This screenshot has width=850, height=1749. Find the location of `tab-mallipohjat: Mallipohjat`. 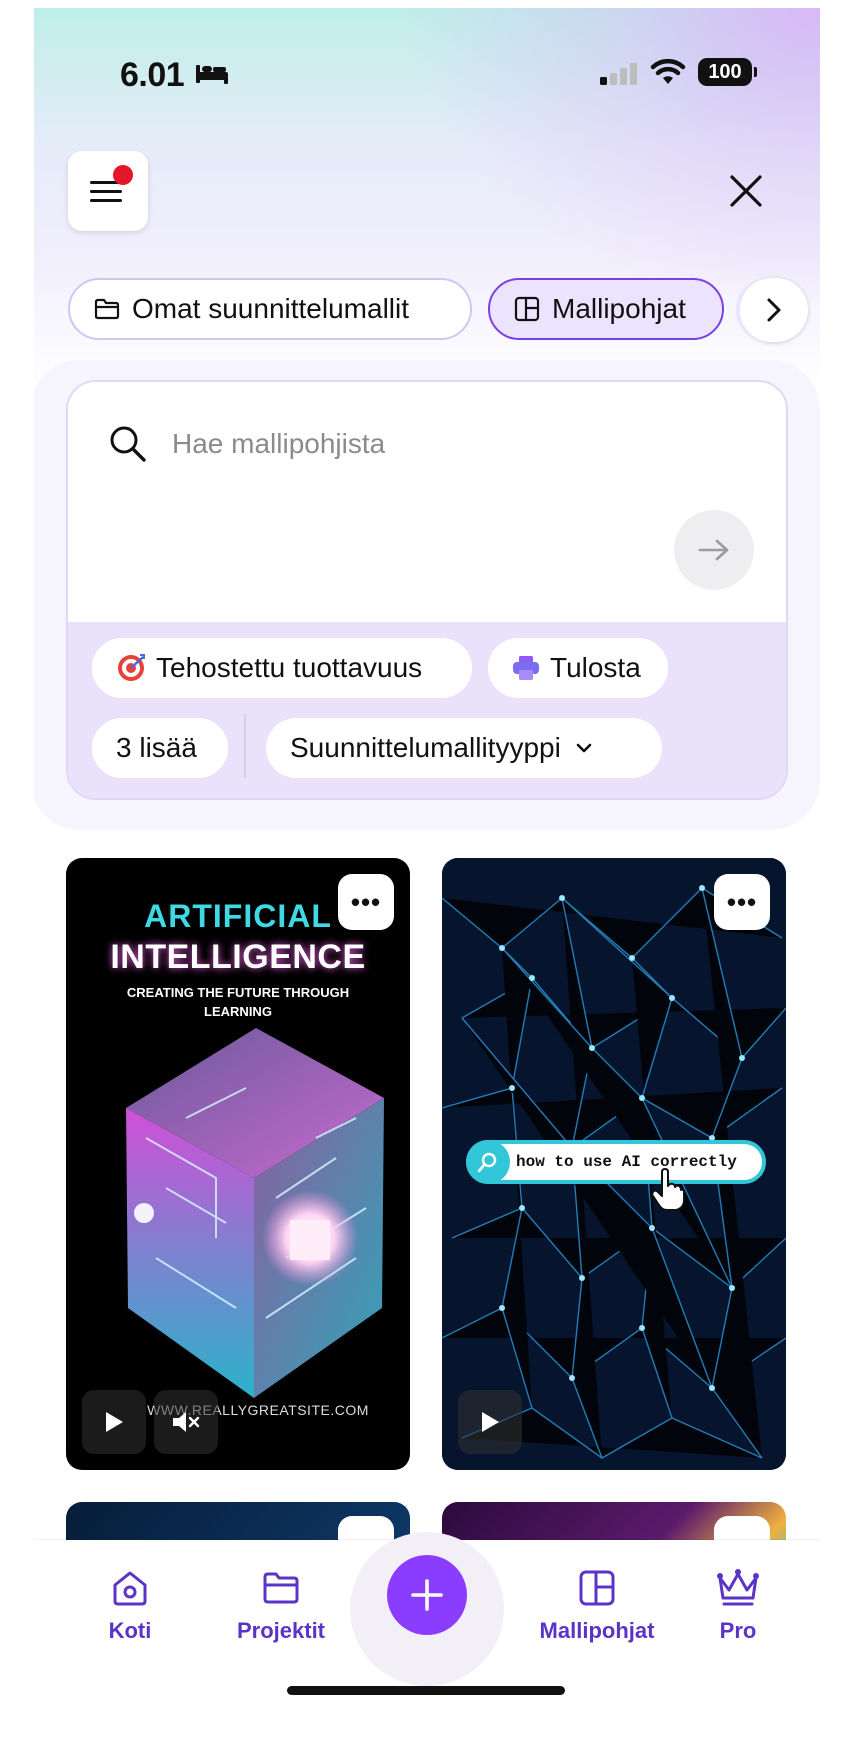

tab-mallipohjat: Mallipohjat is located at coordinates (606, 309).